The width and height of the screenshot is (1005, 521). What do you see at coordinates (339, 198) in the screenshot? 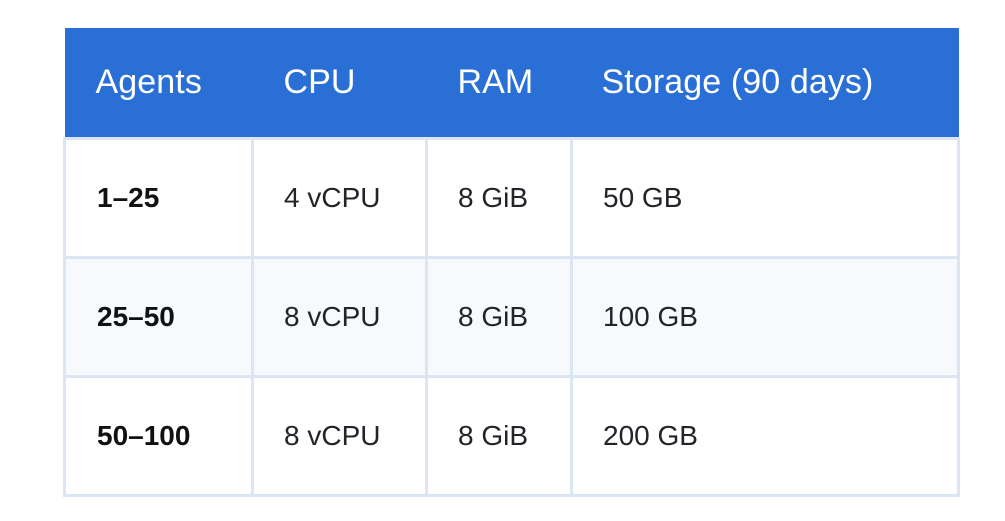
I see `cell-cpu: 4 vCPU` at bounding box center [339, 198].